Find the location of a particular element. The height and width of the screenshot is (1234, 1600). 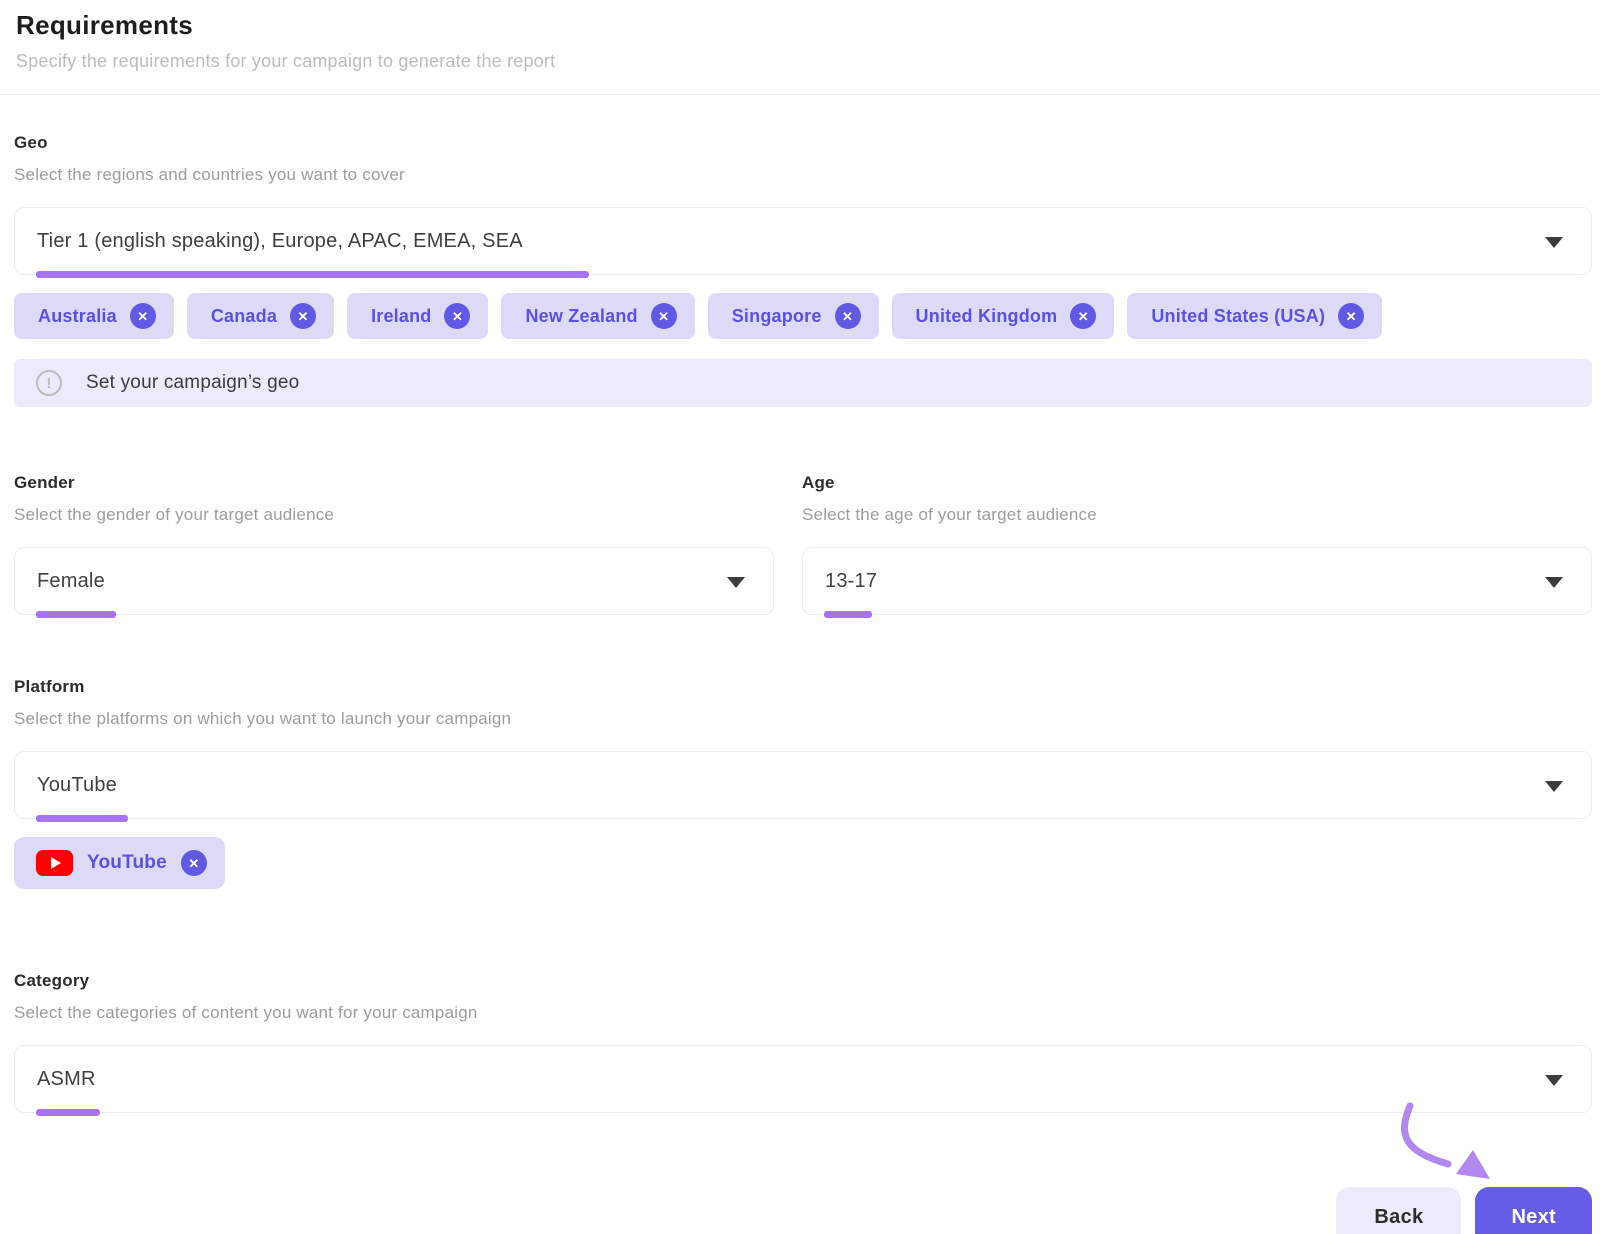

geo-label: Geo is located at coordinates (31, 142).